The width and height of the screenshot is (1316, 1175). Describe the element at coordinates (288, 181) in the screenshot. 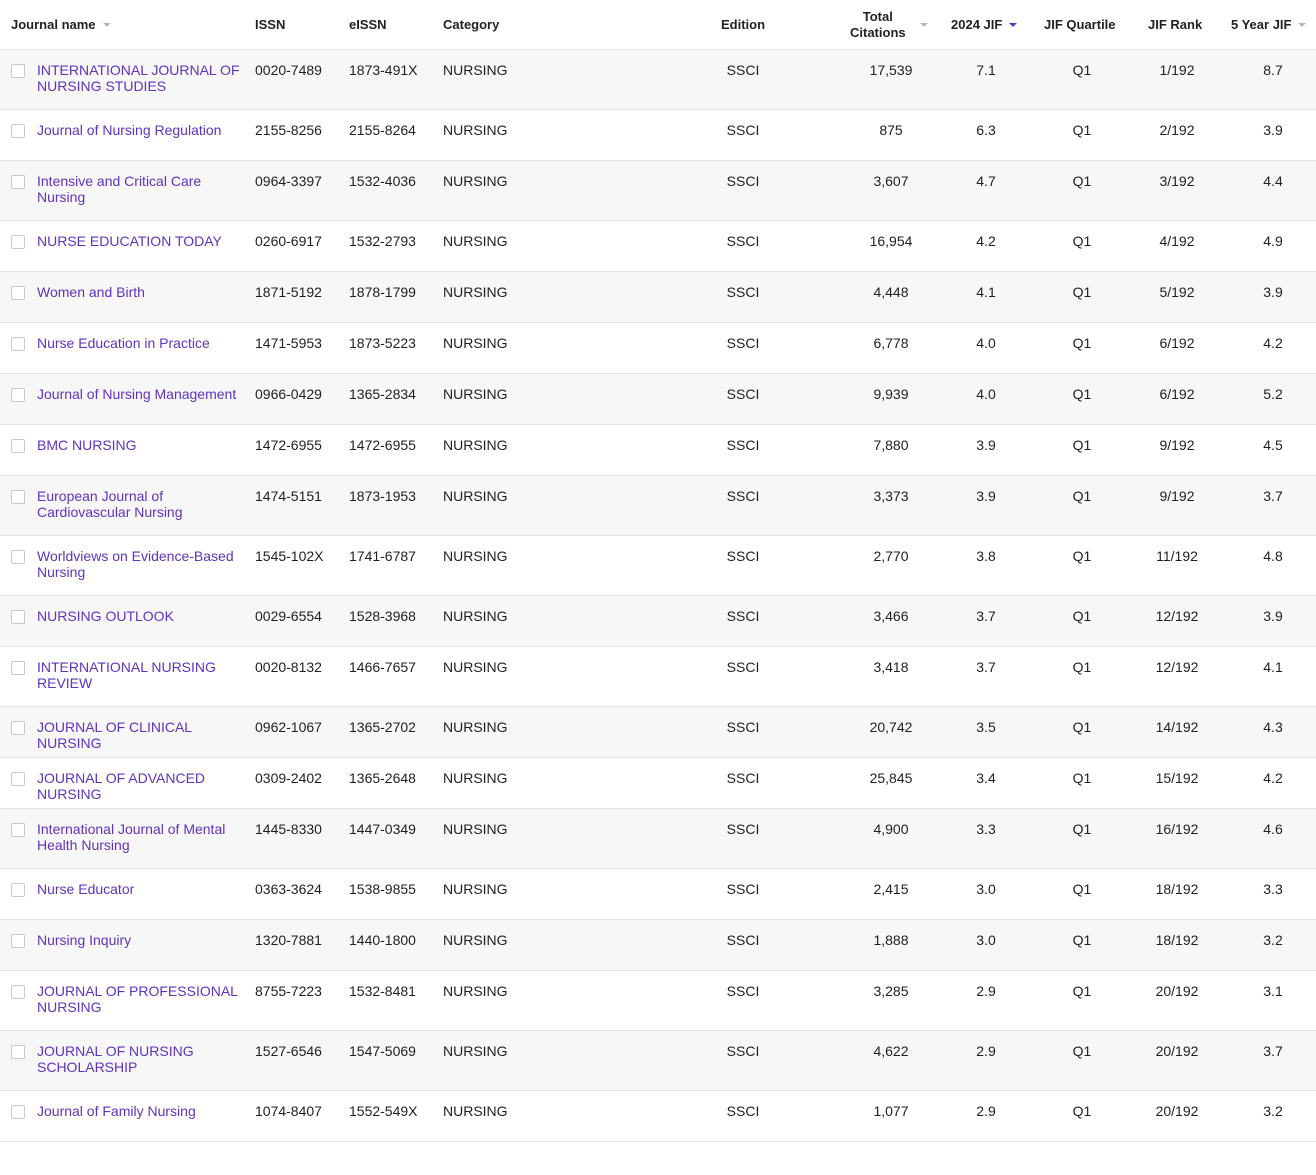

I see `issn-cell: 0964-3397` at that location.